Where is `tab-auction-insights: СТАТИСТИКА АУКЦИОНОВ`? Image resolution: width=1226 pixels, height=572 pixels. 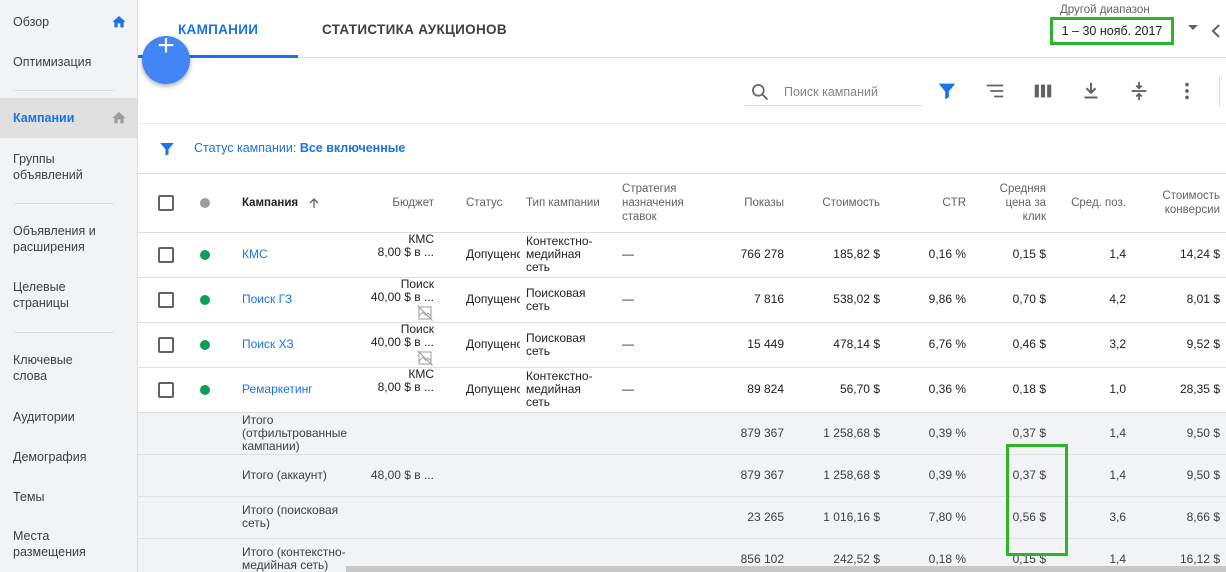 tab-auction-insights: СТАТИСТИКА АУКЦИОНОВ is located at coordinates (414, 29).